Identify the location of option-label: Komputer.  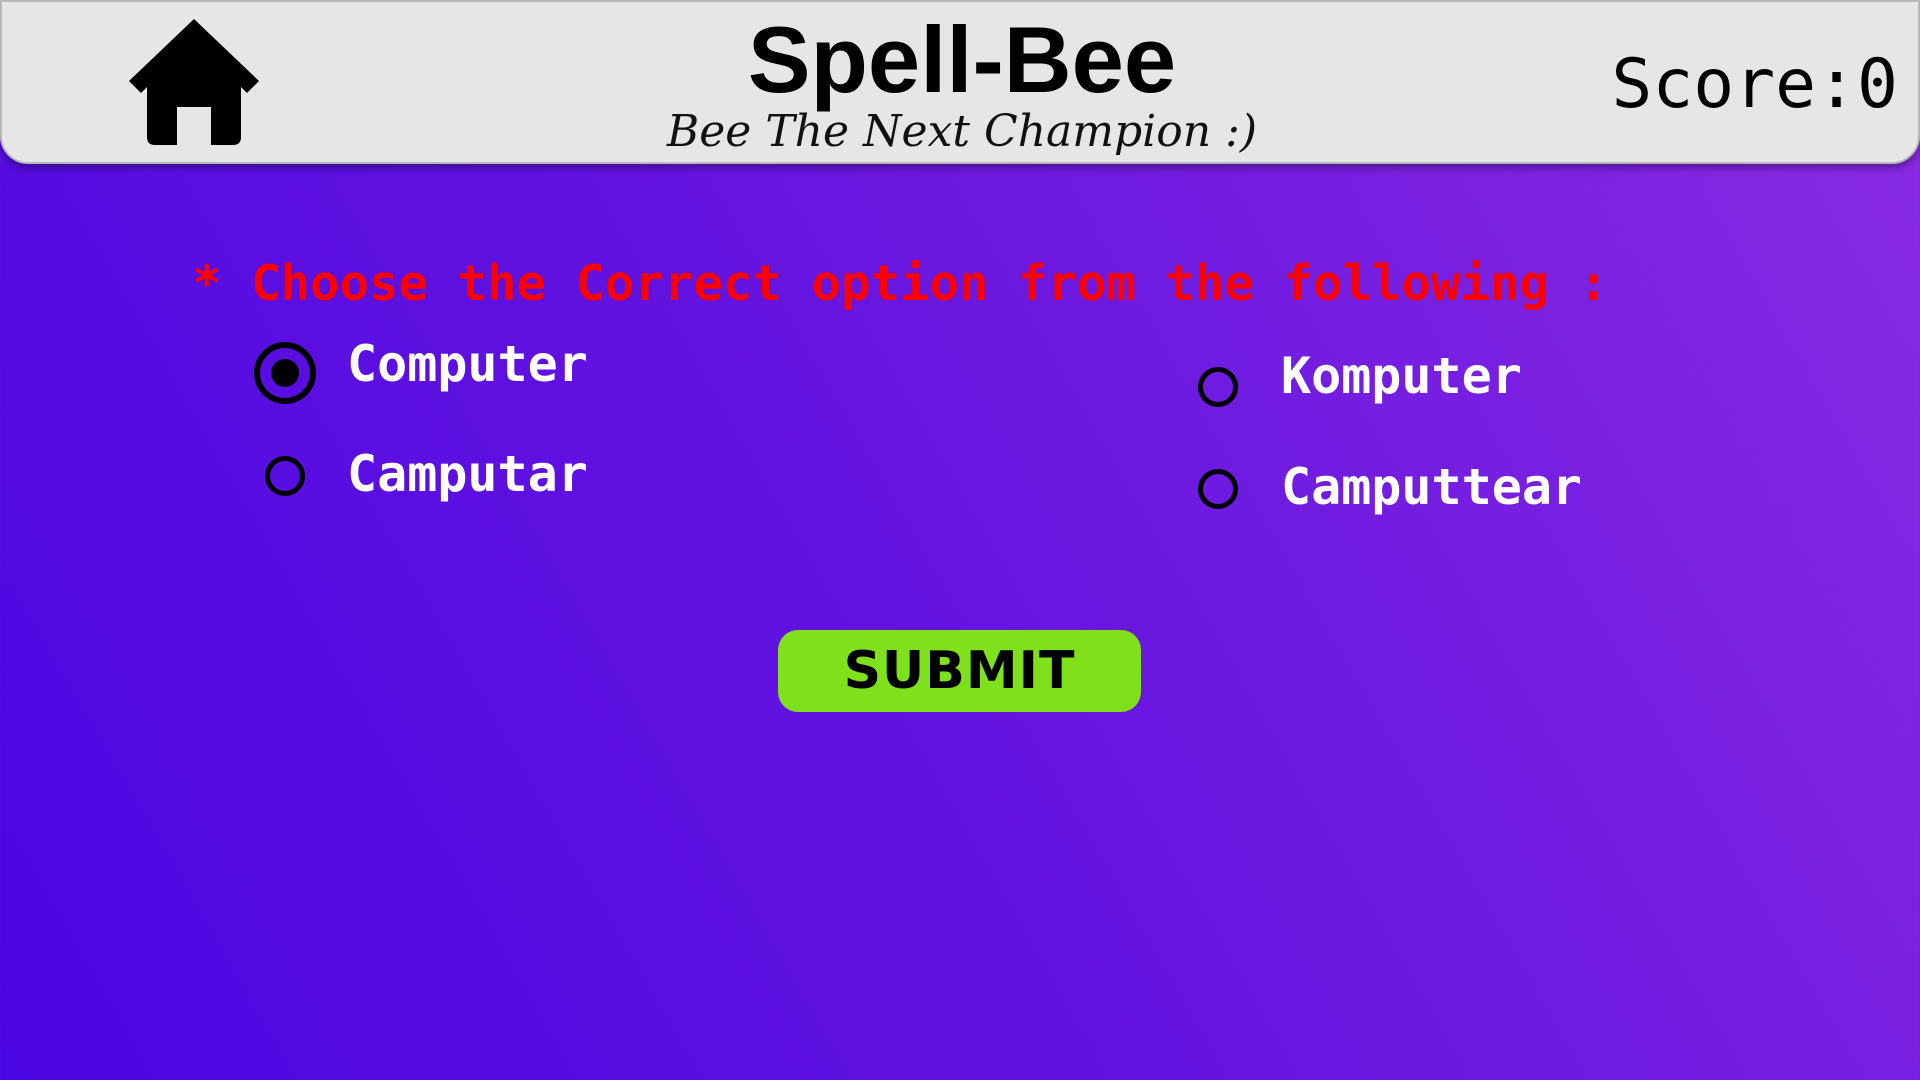
(1401, 376).